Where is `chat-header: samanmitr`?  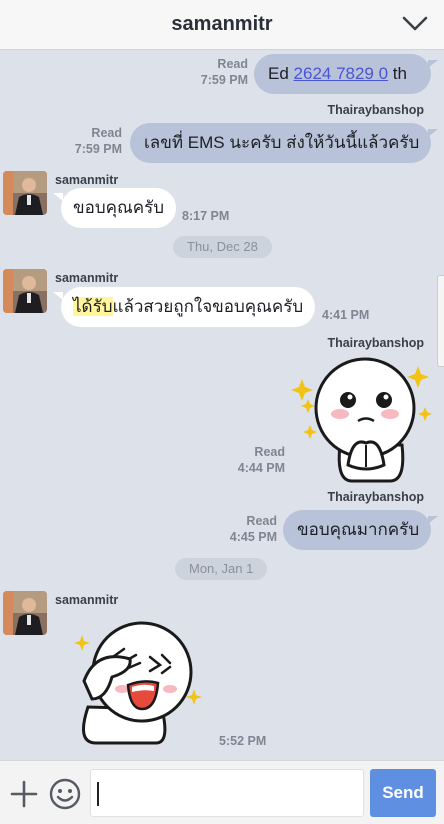
chat-header: samanmitr is located at coordinates (222, 25).